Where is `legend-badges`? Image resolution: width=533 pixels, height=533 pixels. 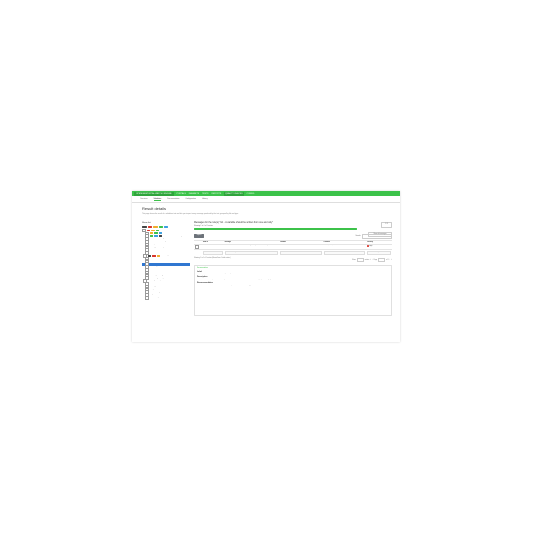
legend-badges is located at coordinates (166, 227).